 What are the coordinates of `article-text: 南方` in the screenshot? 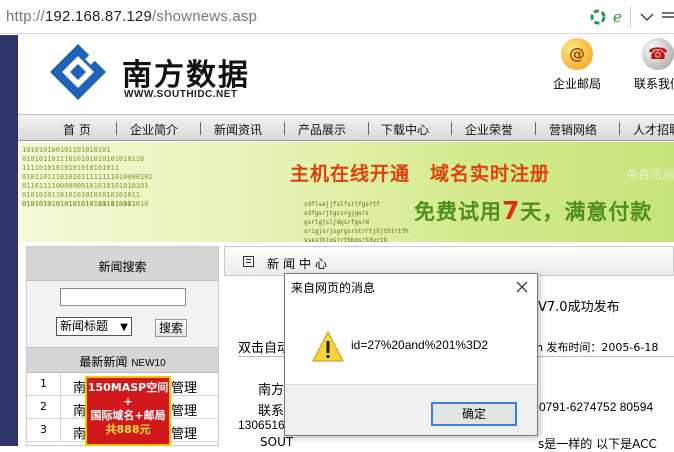 It's located at (271, 390).